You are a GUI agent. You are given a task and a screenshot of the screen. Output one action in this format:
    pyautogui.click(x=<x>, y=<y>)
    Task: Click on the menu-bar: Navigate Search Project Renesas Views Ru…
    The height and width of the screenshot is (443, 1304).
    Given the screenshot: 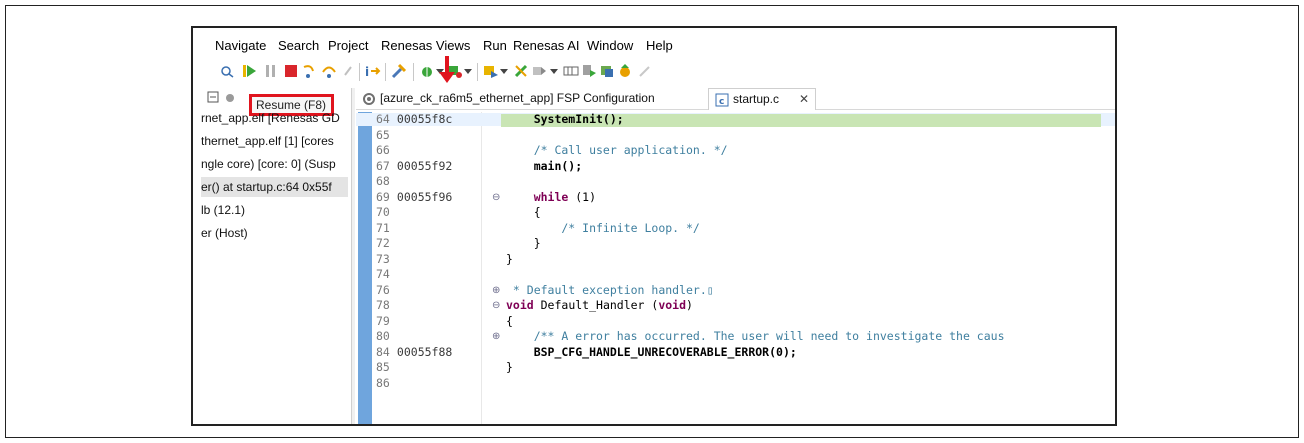 What is the action you would take?
    pyautogui.click(x=654, y=45)
    